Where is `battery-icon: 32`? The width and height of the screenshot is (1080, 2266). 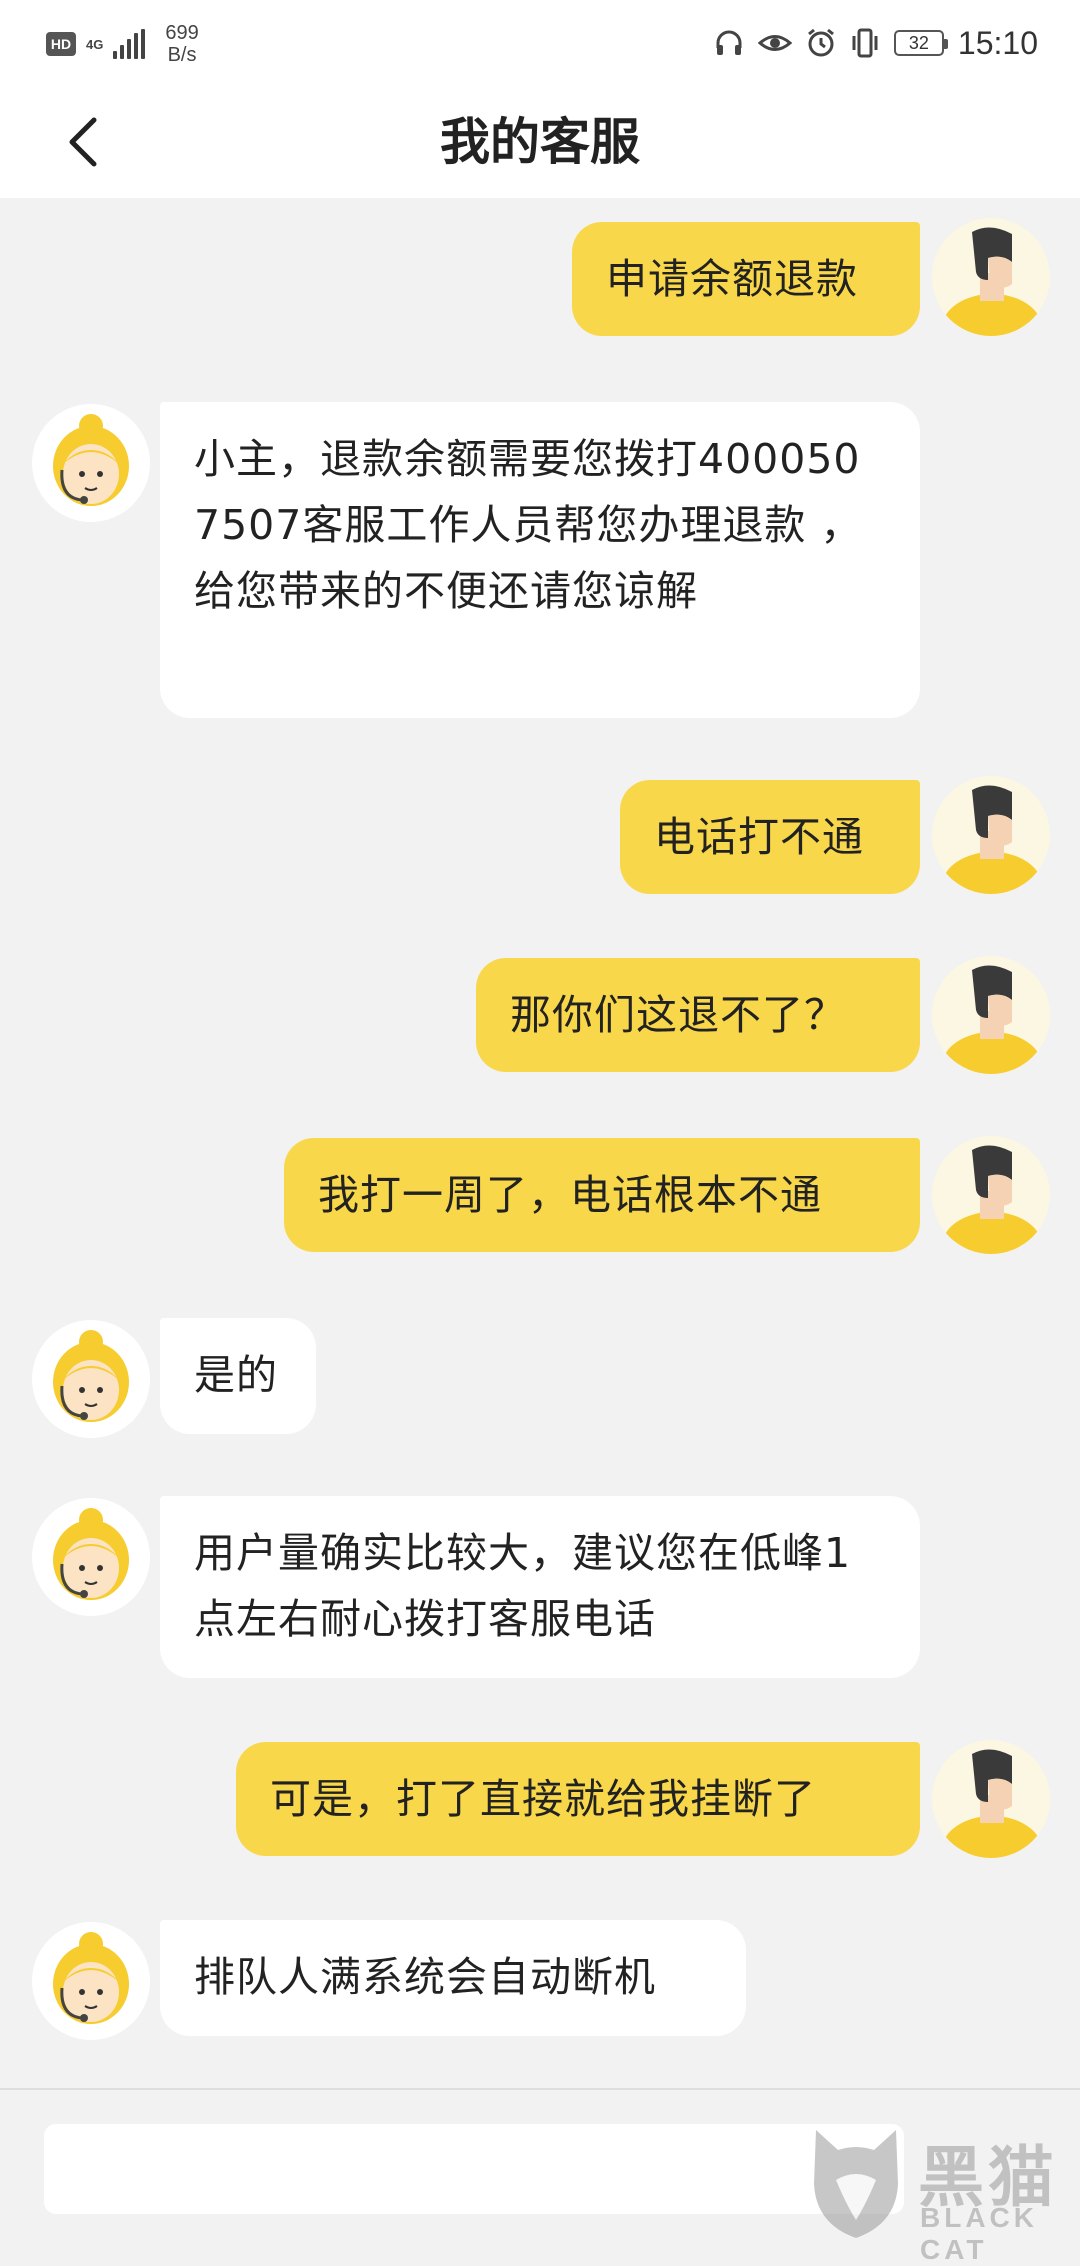
battery-icon: 32 is located at coordinates (920, 43).